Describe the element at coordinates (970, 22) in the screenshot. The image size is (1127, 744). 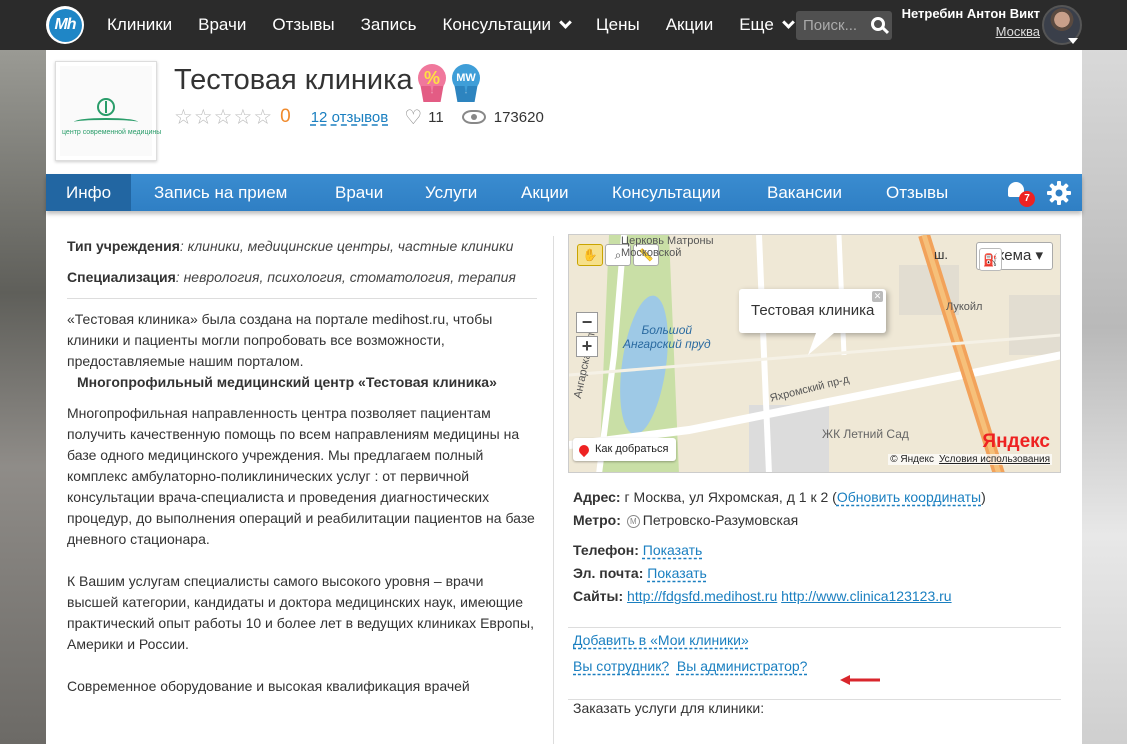
I see `user-block: Нетребин Антон Викт Москва` at that location.